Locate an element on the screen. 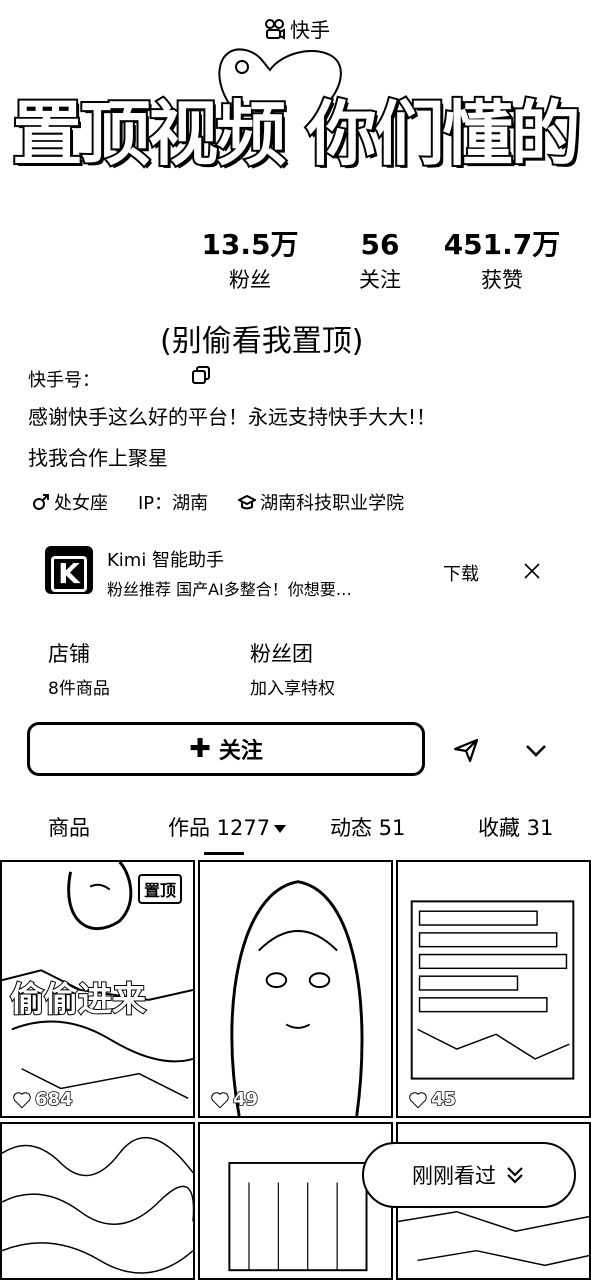 This screenshot has width=591, height=1280. video-thumbnail: 45 is located at coordinates (493, 989).